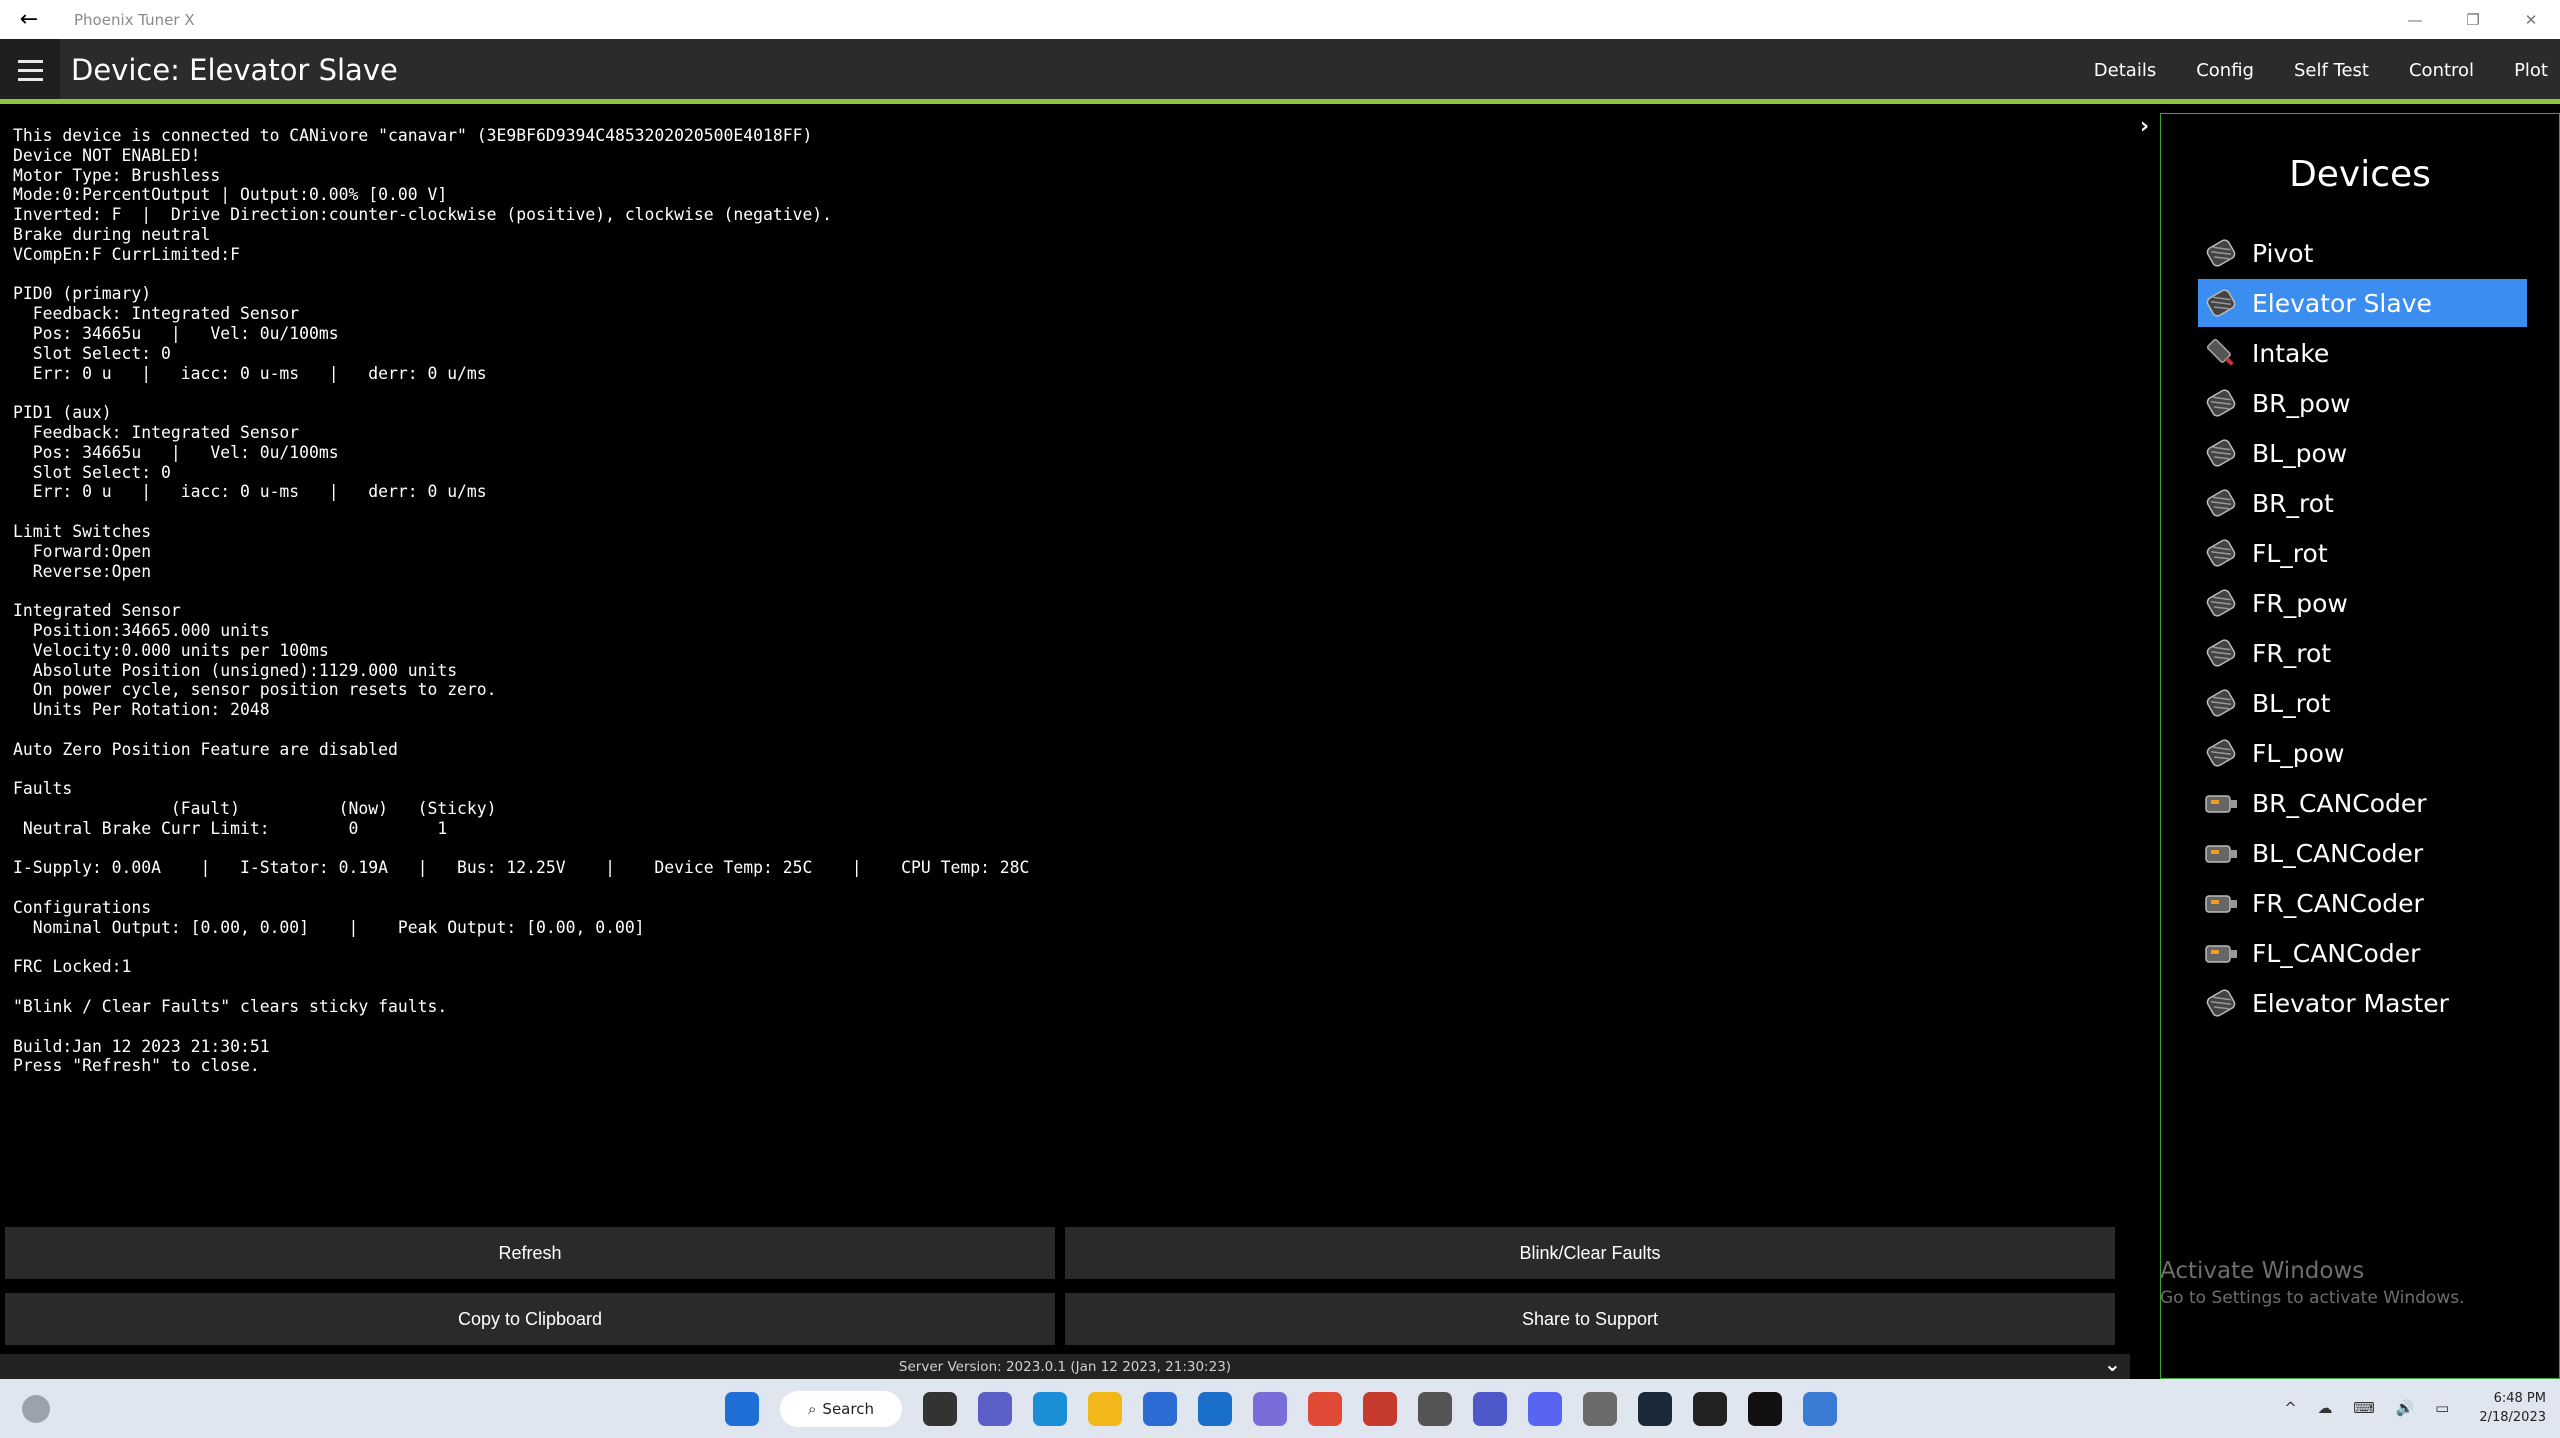 The image size is (2560, 1438). What do you see at coordinates (1435, 1409) in the screenshot?
I see `inkscape-icon` at bounding box center [1435, 1409].